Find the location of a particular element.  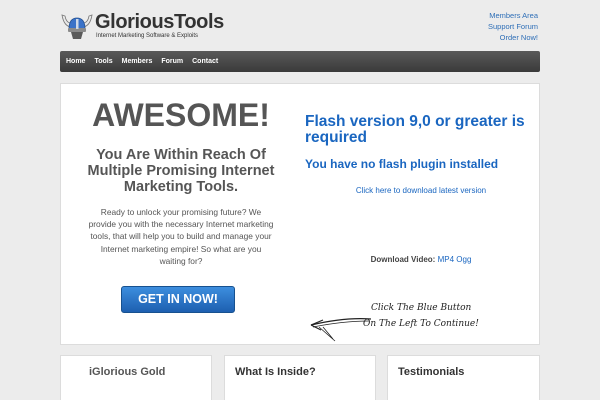

download-video-label: Download Video: is located at coordinates (403, 259).